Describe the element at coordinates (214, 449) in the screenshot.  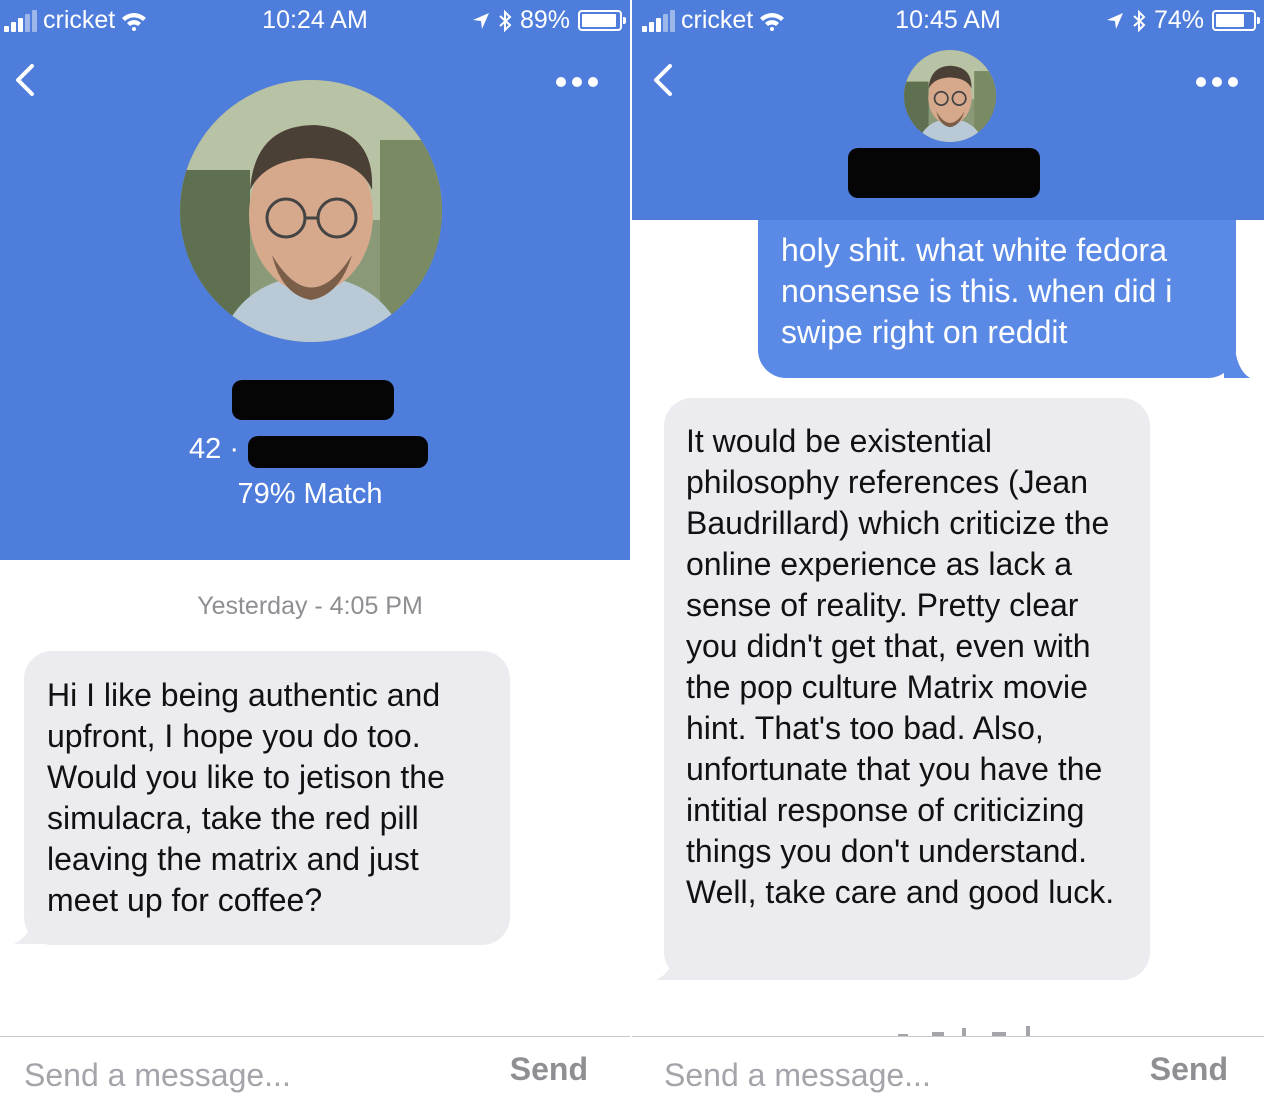
I see `profile-age: 42 ·` at that location.